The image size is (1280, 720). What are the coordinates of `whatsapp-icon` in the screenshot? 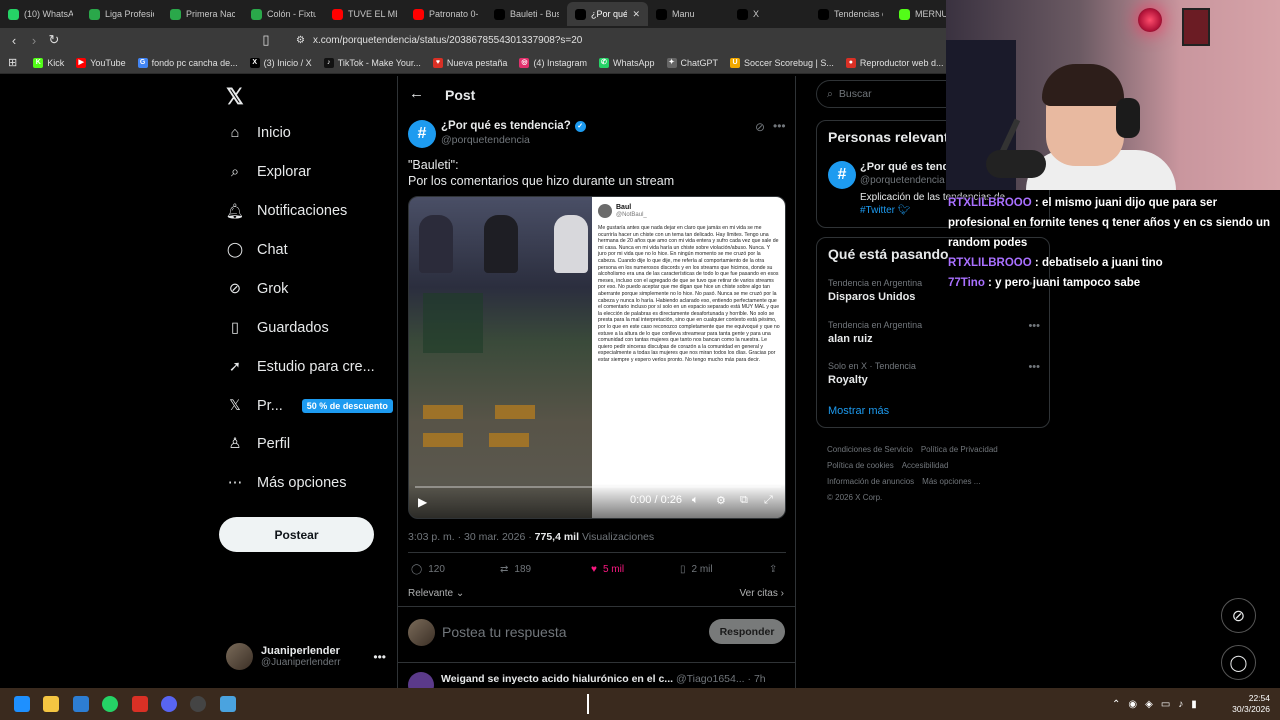 It's located at (110, 704).